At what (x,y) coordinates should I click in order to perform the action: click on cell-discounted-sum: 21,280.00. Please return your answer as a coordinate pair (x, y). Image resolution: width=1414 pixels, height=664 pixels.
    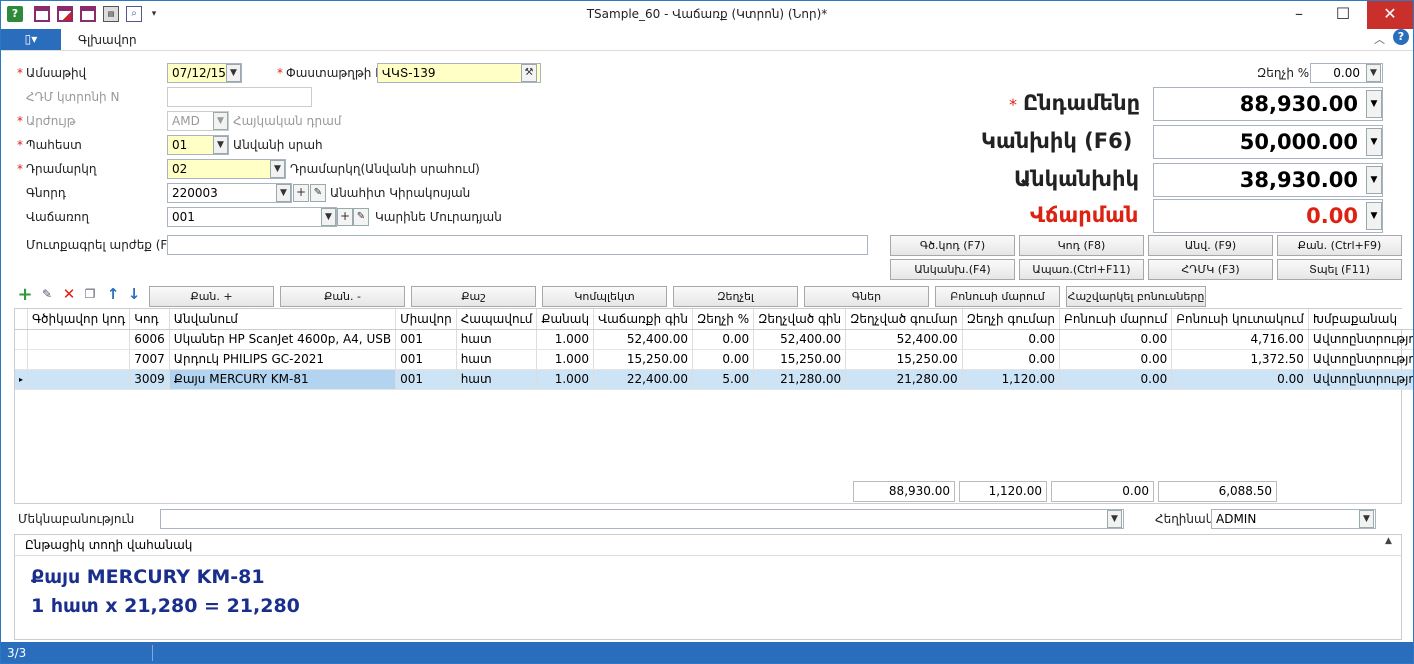
    Looking at the image, I should click on (904, 379).